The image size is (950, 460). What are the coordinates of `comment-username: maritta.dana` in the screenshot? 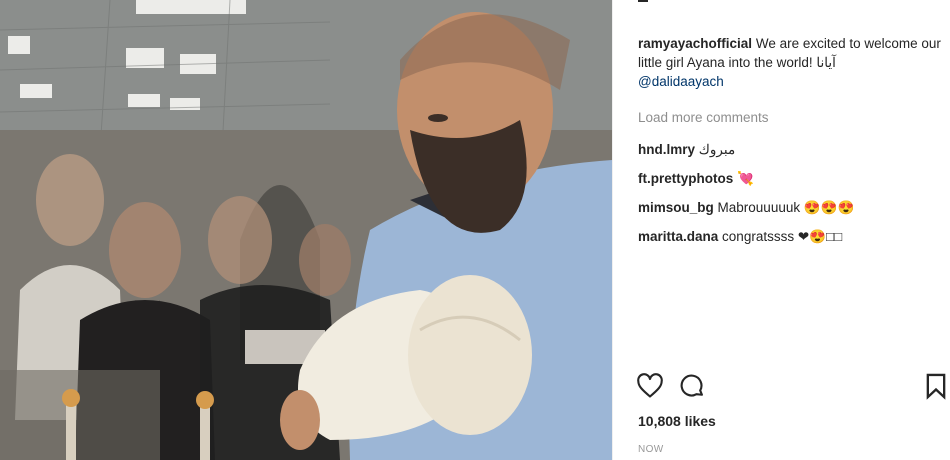 It's located at (678, 236).